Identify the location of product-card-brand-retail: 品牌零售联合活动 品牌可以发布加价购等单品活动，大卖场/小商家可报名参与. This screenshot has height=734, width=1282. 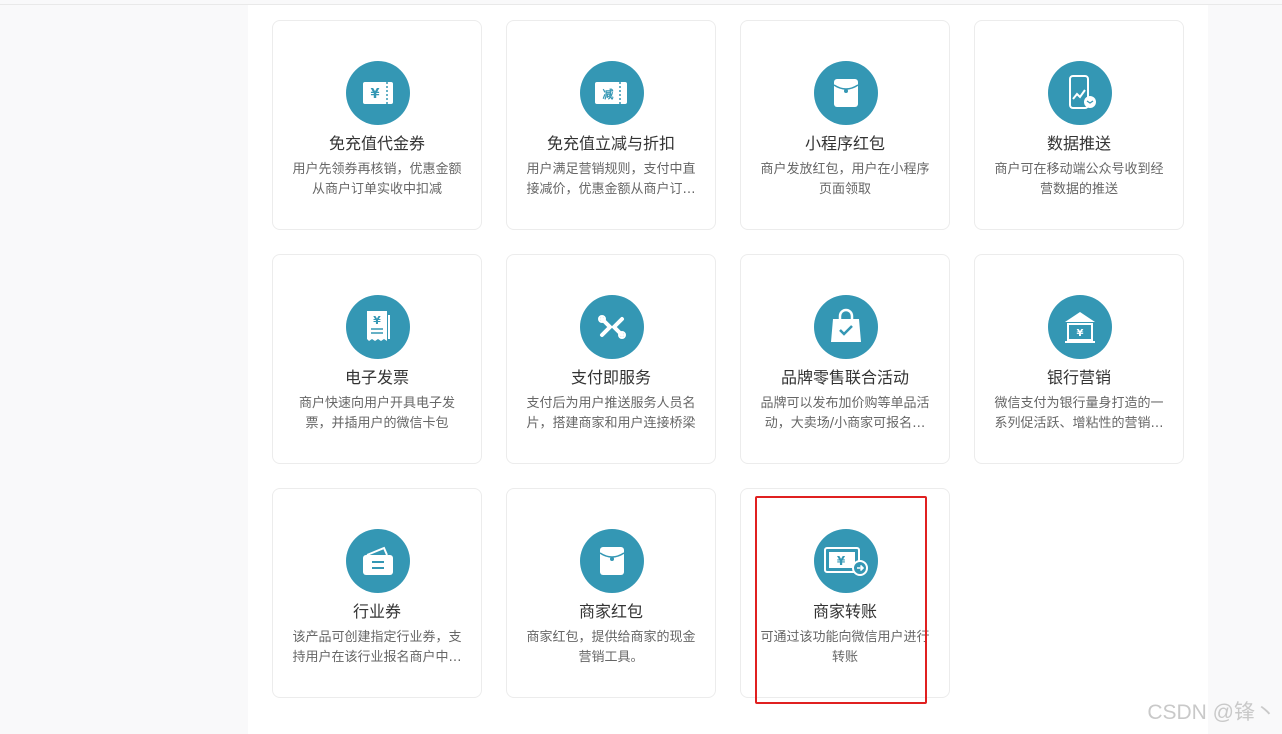
(845, 359).